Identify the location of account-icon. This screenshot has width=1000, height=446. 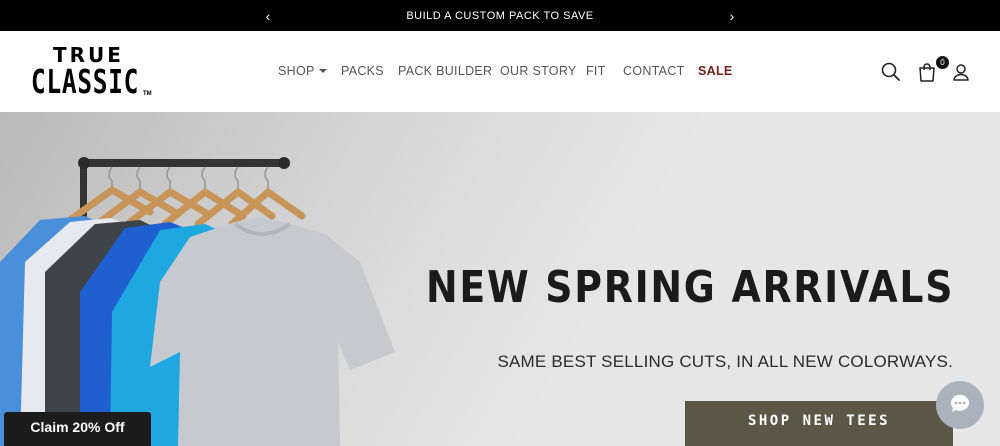
(961, 72).